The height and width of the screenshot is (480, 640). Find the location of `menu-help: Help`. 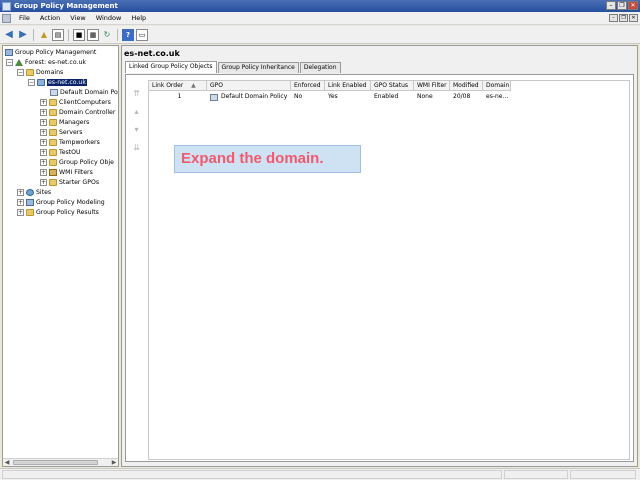

menu-help: Help is located at coordinates (138, 18).